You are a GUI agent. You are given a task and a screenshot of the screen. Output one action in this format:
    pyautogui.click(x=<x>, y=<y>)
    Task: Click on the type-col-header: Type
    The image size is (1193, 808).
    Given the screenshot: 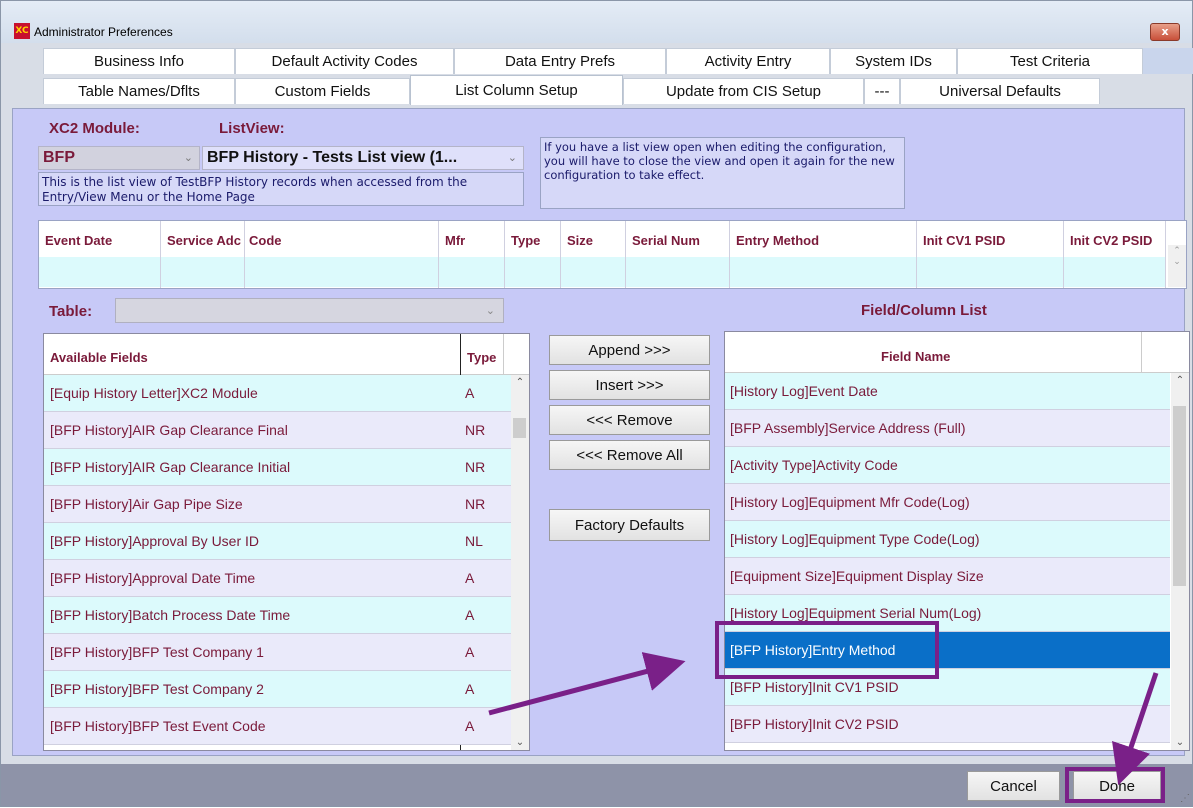 What is the action you would take?
    pyautogui.click(x=481, y=357)
    